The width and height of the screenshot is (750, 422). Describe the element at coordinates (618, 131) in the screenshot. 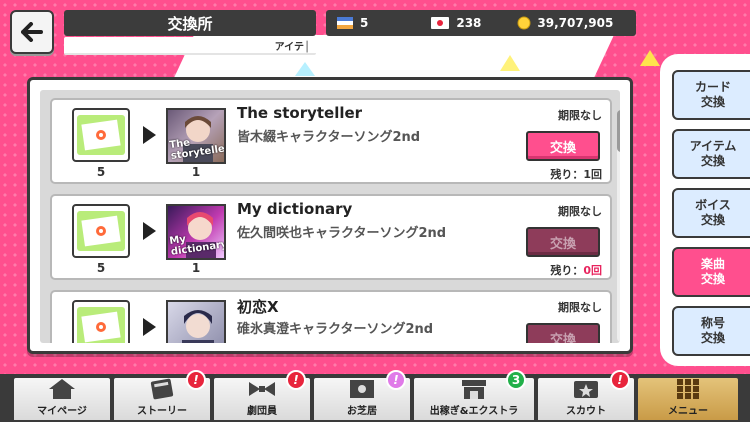

I see `scrollbar-thumb` at that location.